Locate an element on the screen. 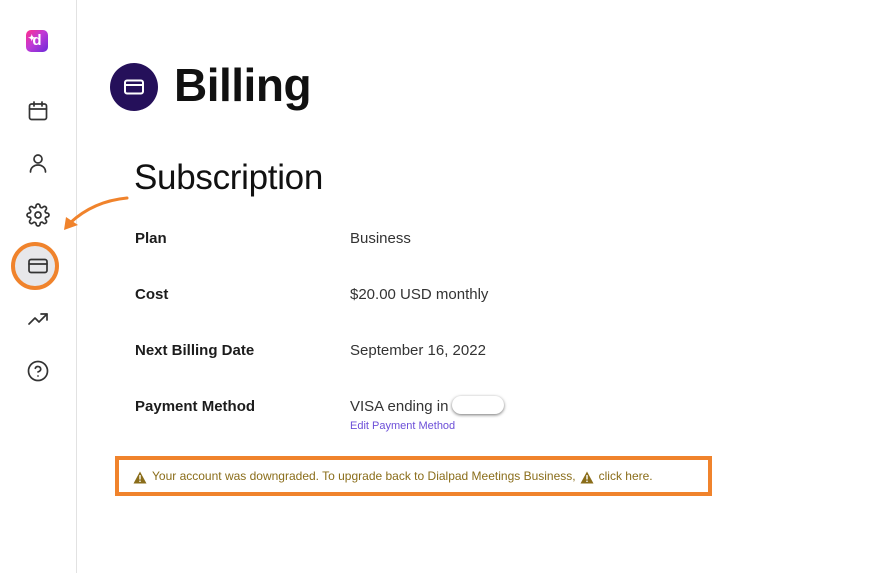  sidebar-item-account is located at coordinates (38, 163).